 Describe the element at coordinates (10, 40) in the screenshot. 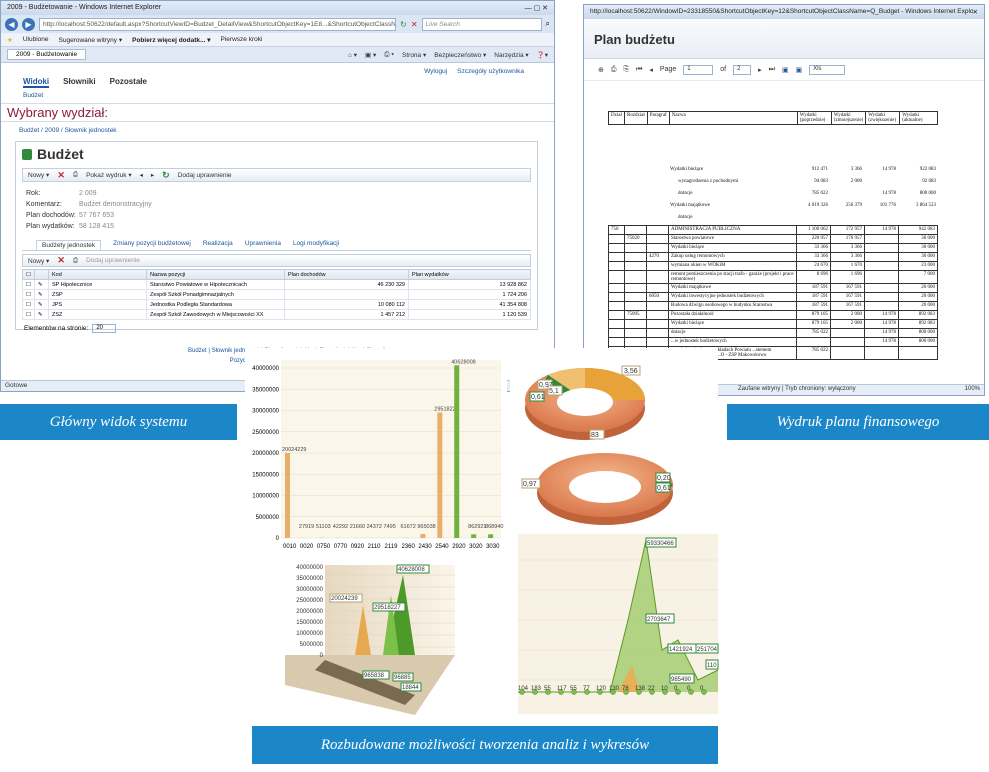

I see `favorites-star-icon: ★` at that location.